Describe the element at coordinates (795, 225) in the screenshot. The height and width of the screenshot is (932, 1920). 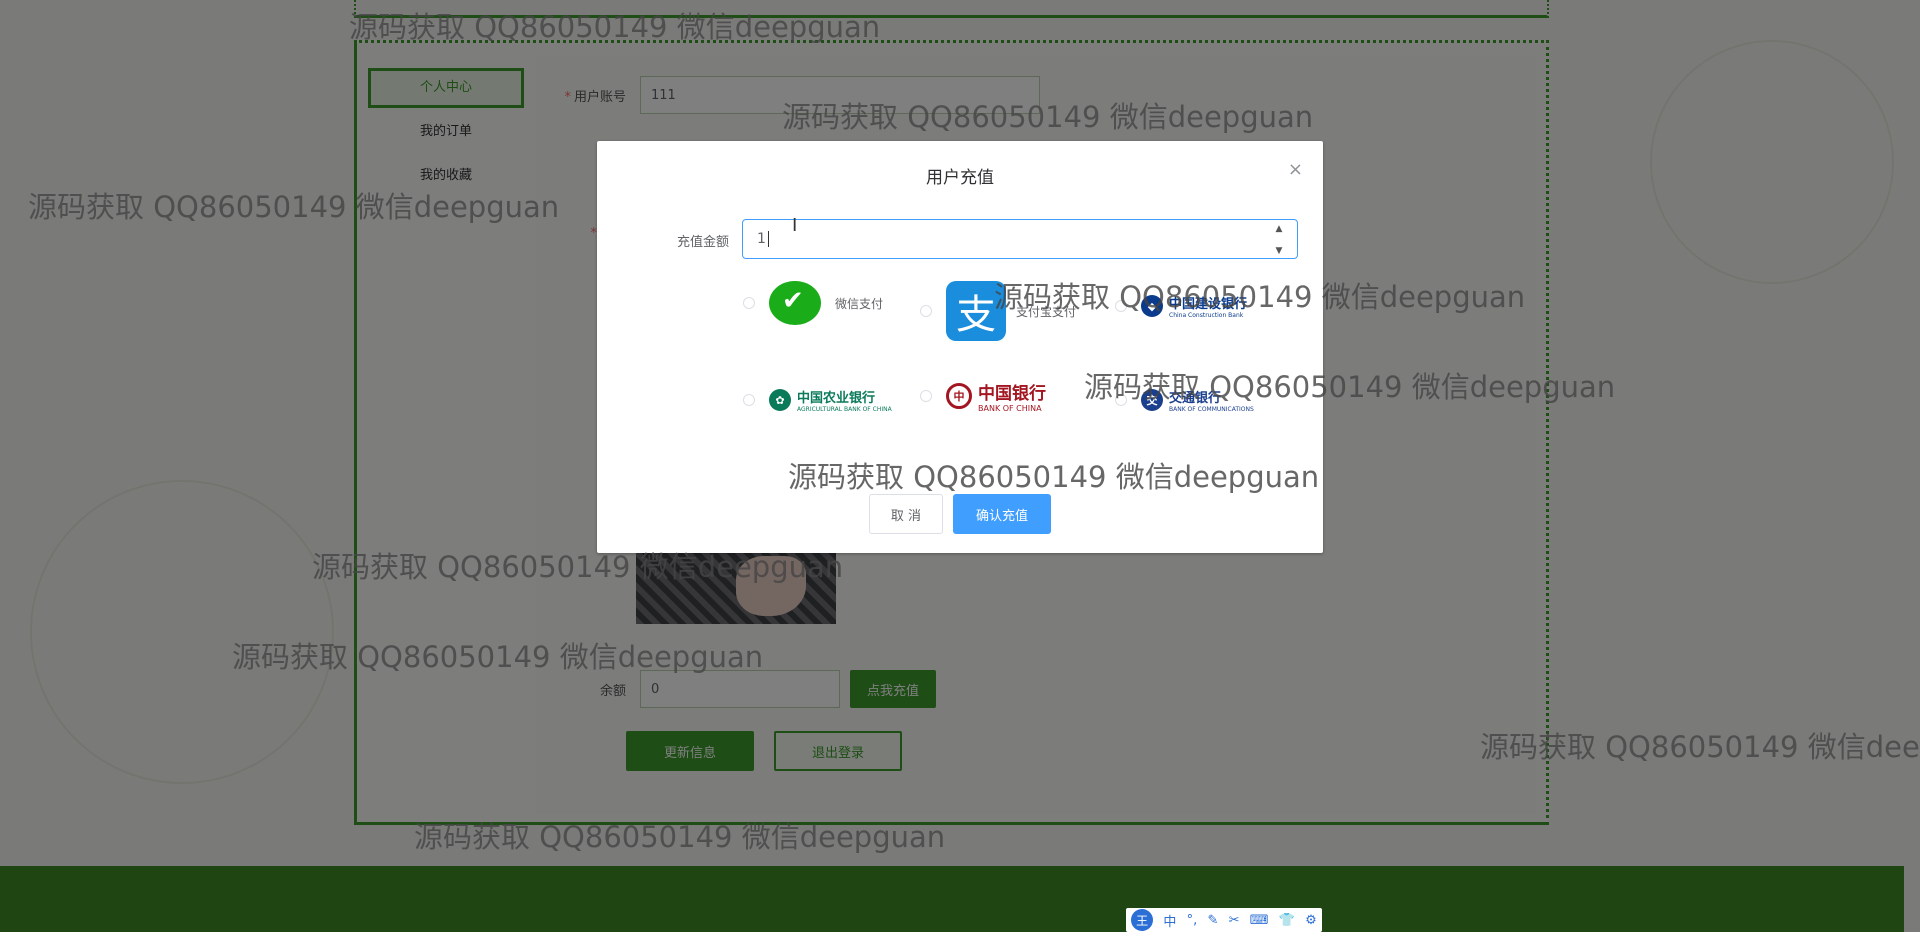
I see `text-cursor-icon: I` at that location.